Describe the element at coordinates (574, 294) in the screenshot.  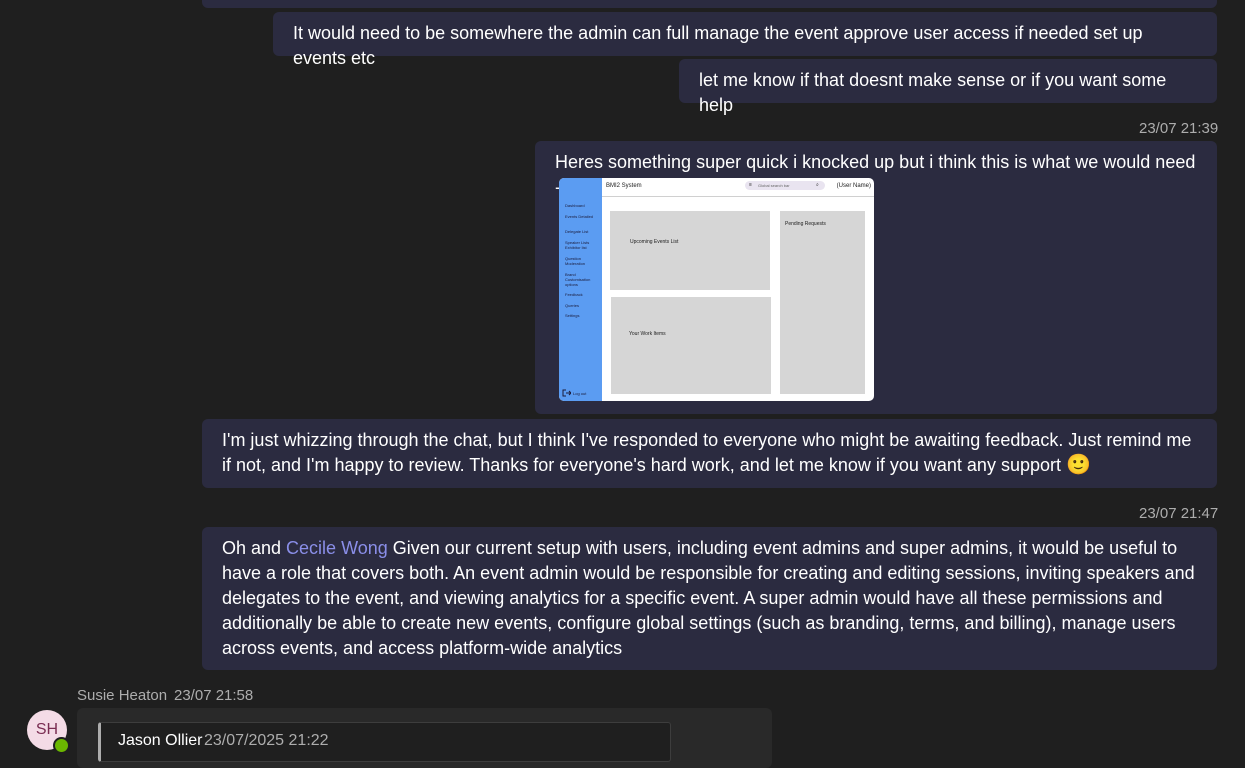
I see `mockup-nav-item: Feedback` at that location.